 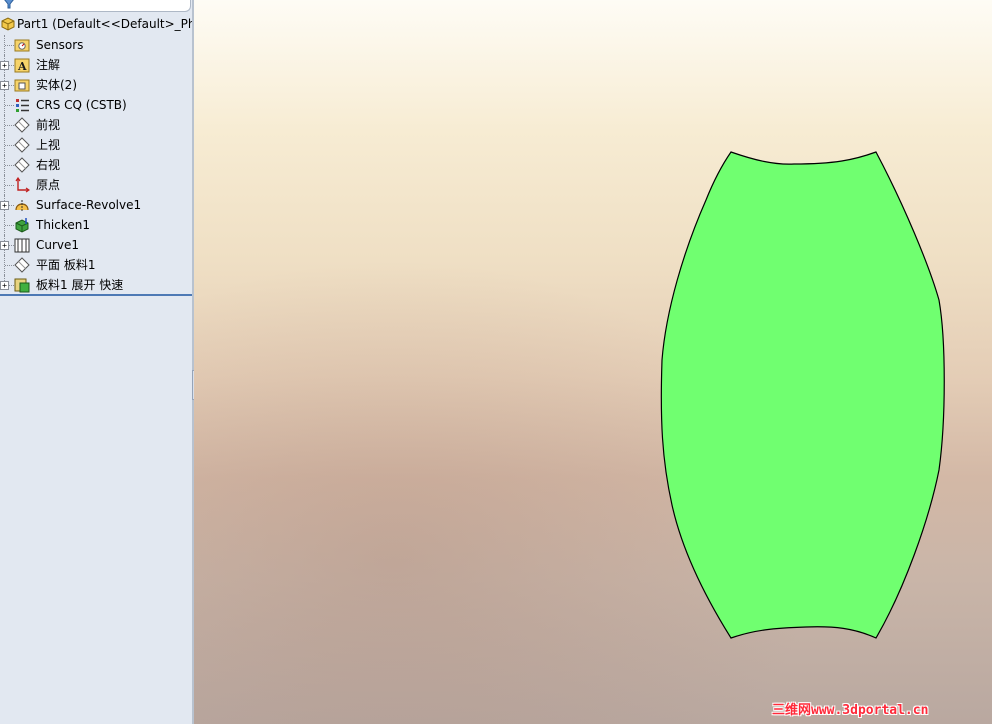 I want to click on tree-item-7: 原点, so click(x=96, y=185).